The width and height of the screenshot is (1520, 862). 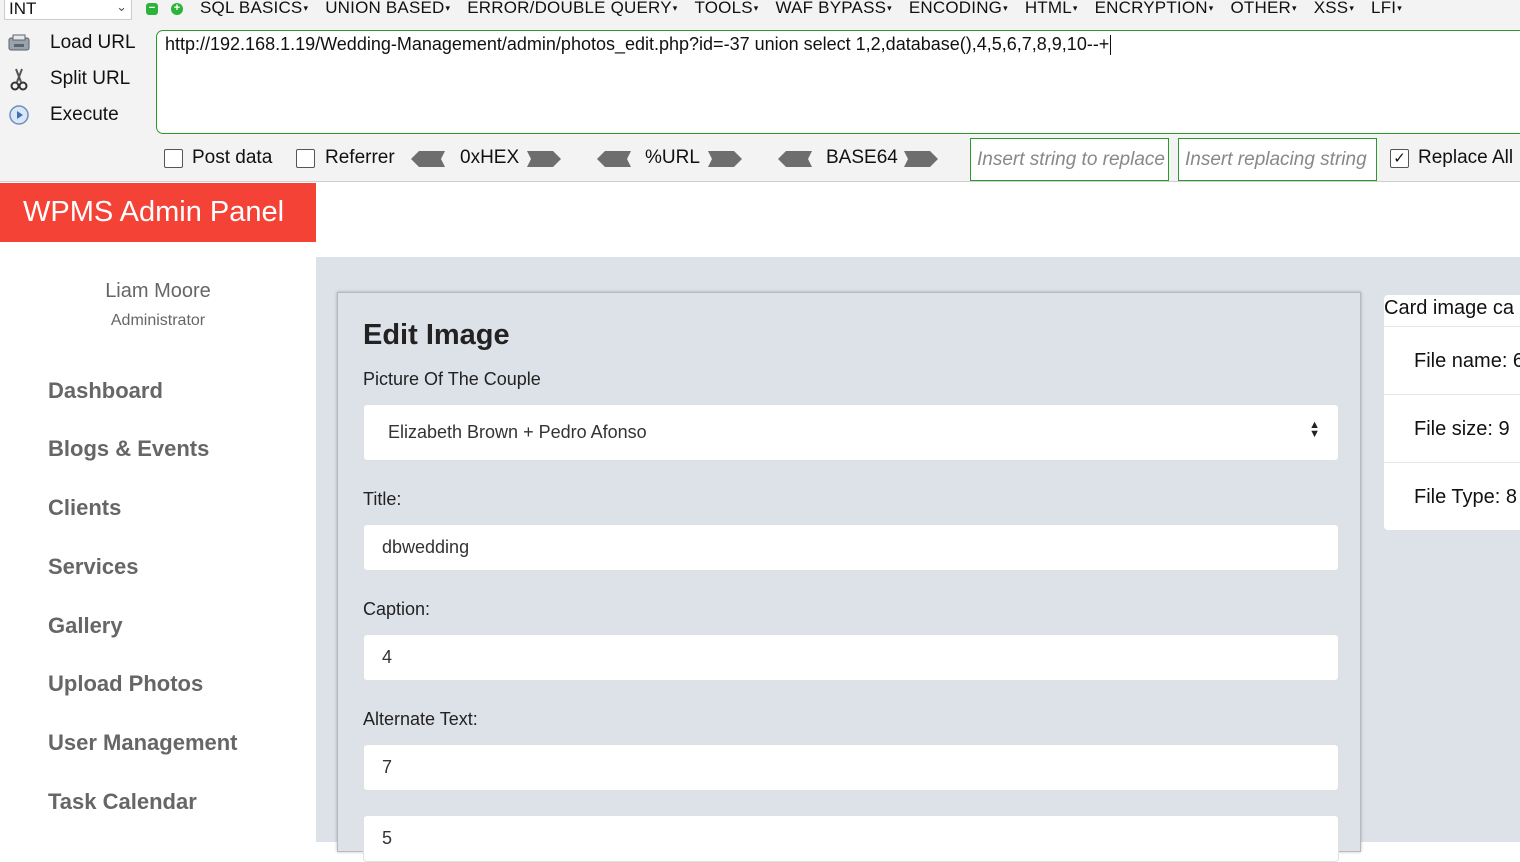 What do you see at coordinates (834, 9) in the screenshot?
I see `menu-waf-bypass: WAF BYPASS▾` at bounding box center [834, 9].